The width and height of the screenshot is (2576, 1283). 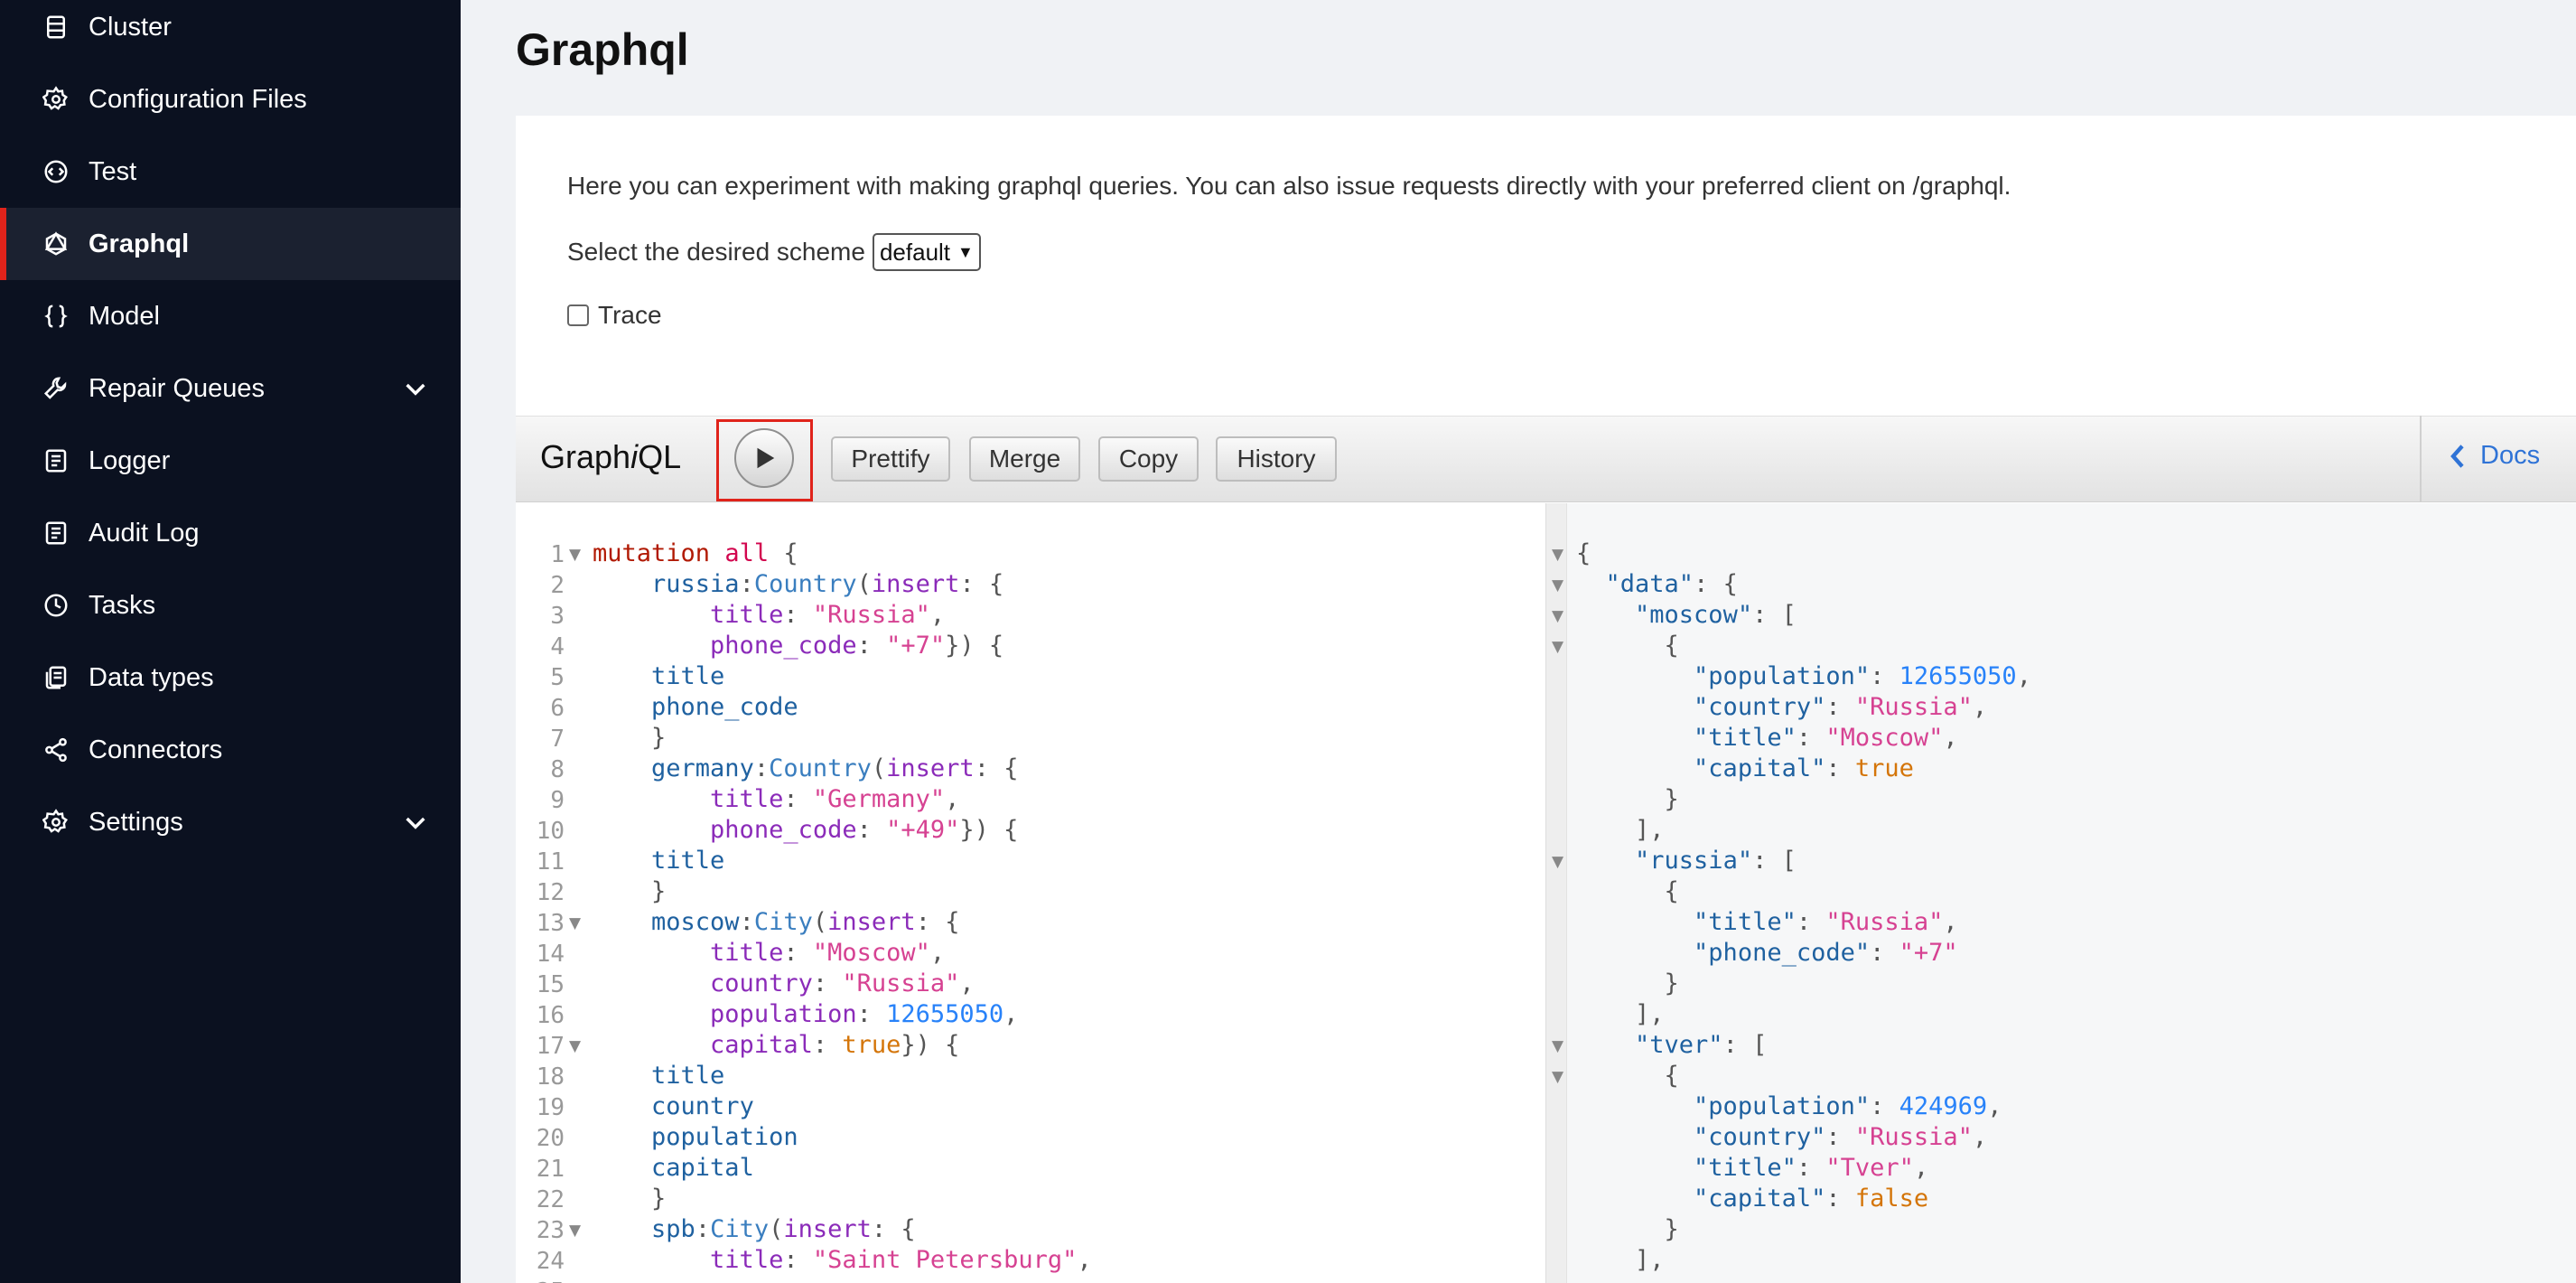 What do you see at coordinates (557, 616) in the screenshot?
I see `line-number: 3` at bounding box center [557, 616].